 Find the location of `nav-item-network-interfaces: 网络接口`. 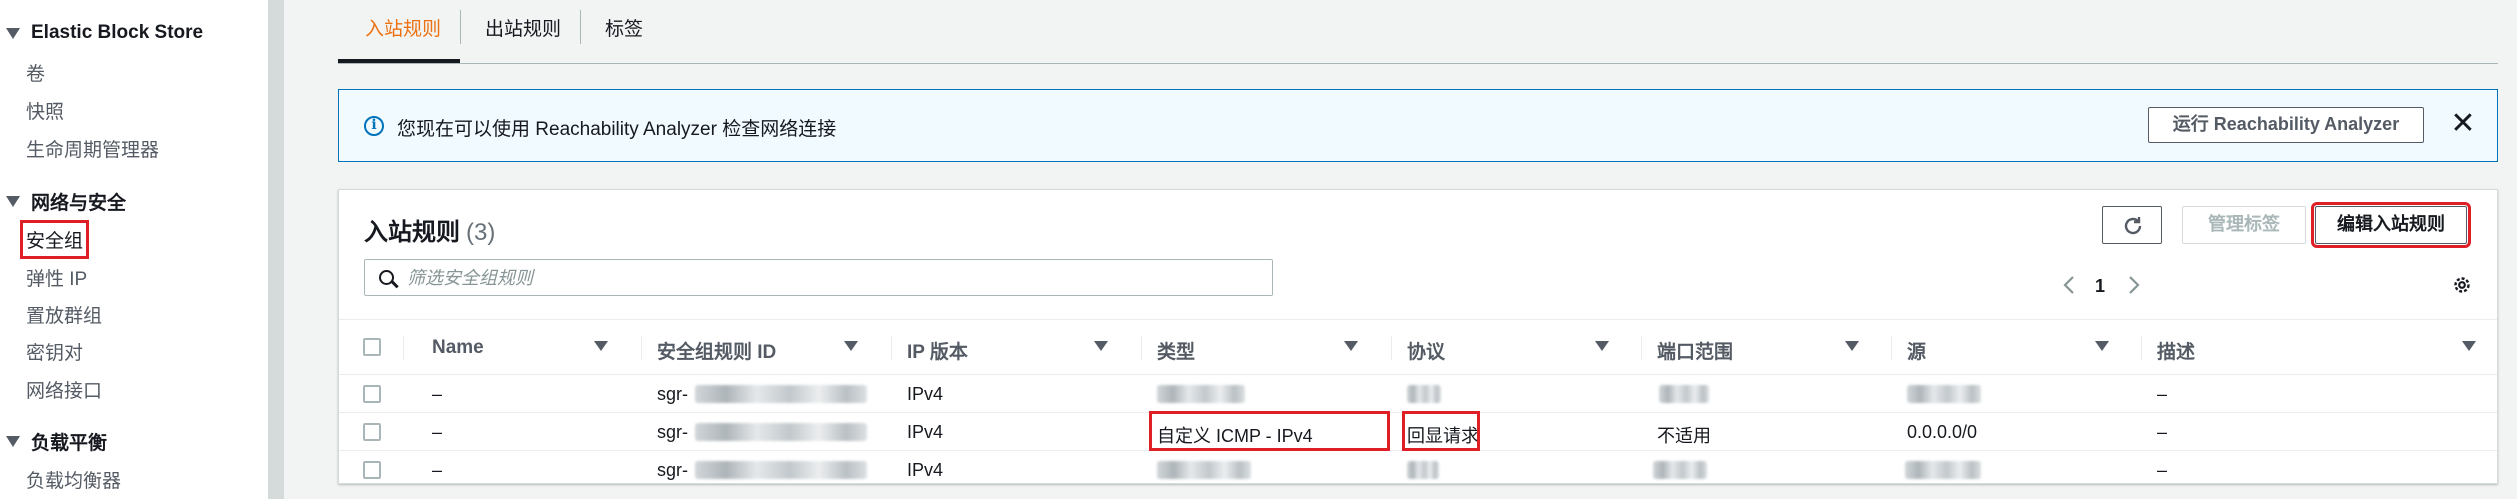

nav-item-network-interfaces: 网络接口 is located at coordinates (64, 389).